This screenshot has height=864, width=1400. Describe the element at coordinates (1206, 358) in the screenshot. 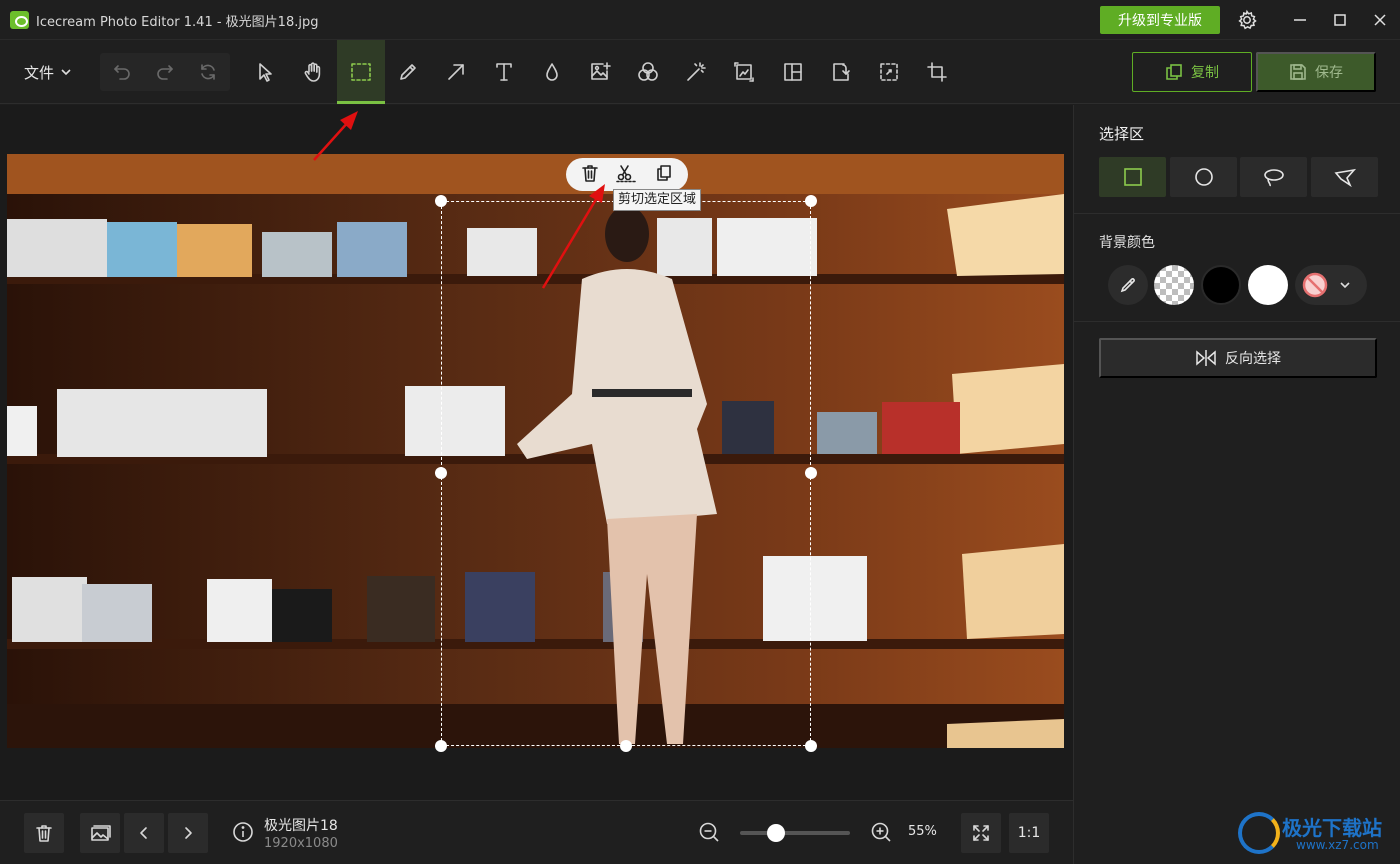

I see `invert-icon` at that location.